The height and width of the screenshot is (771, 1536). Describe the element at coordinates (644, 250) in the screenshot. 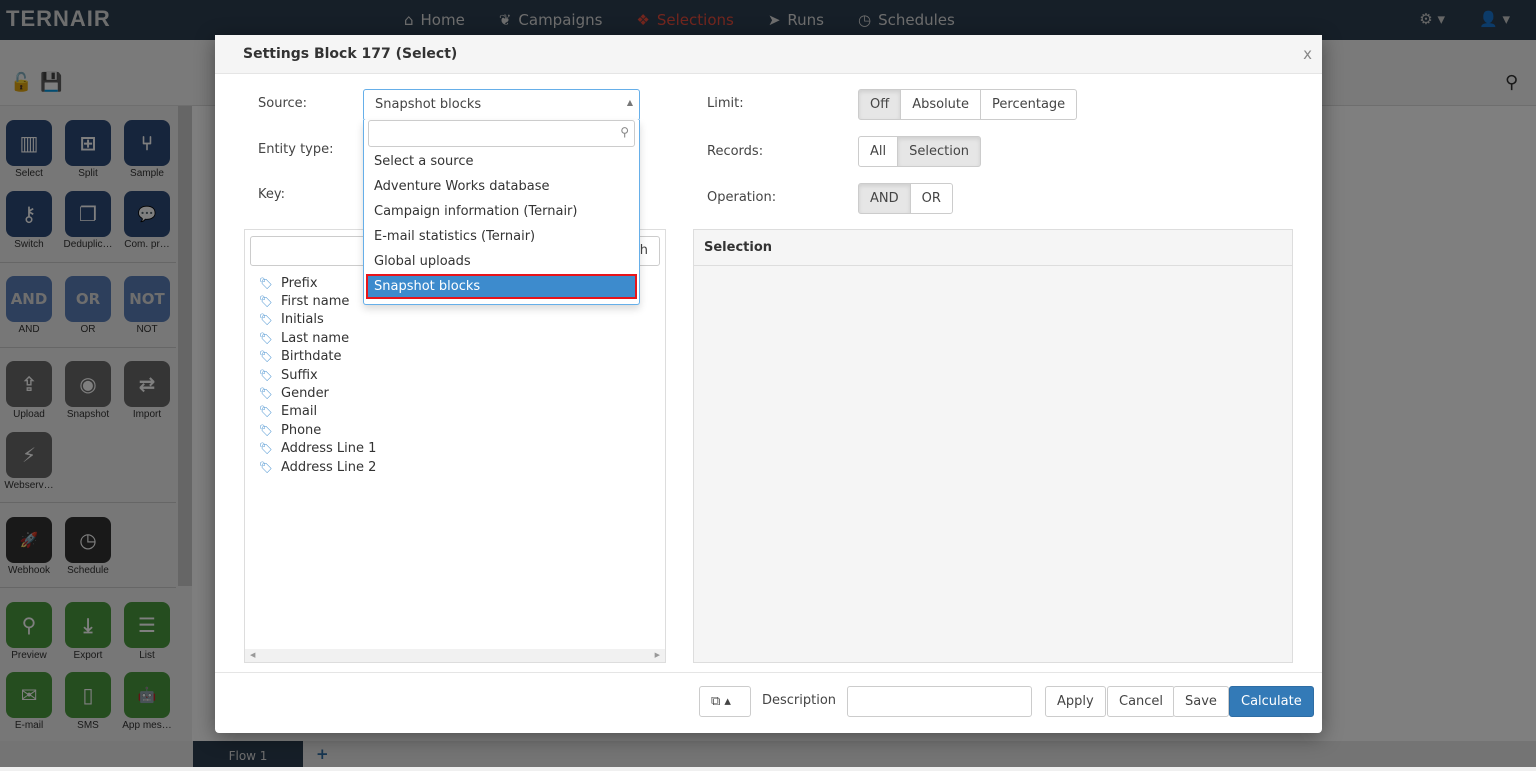

I see `search-button: h` at that location.